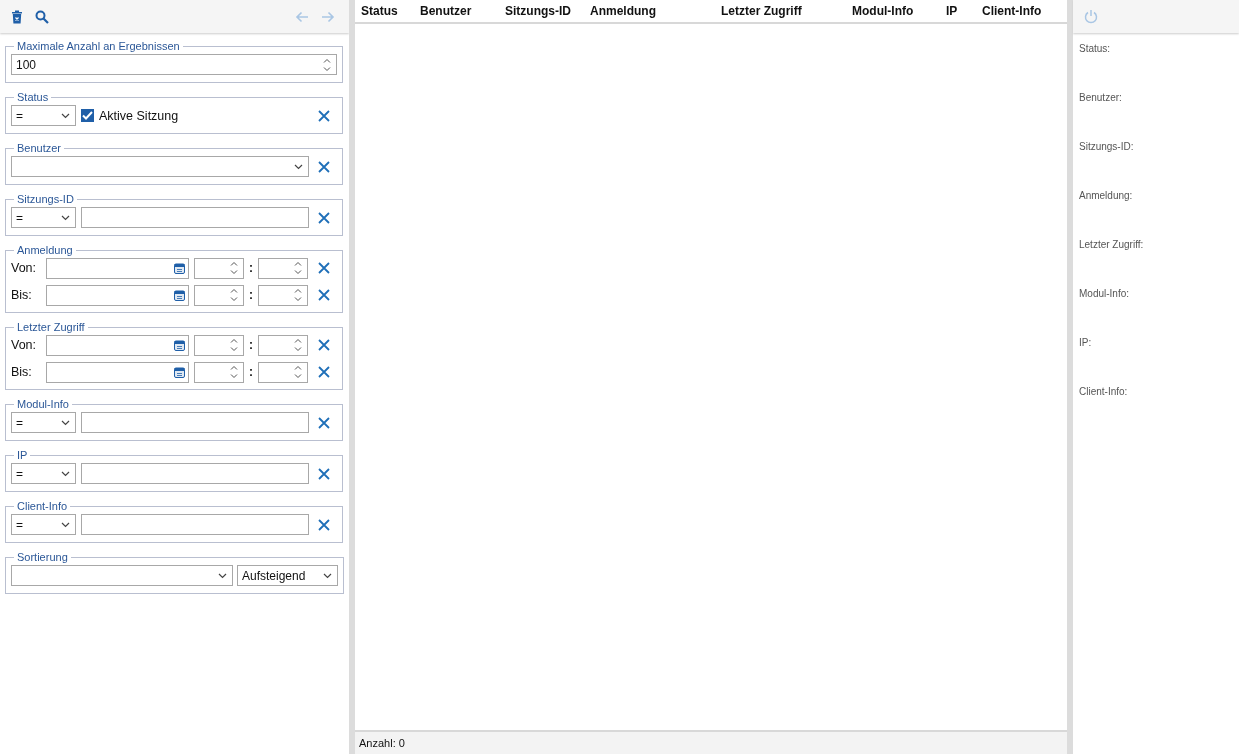  Describe the element at coordinates (87, 115) in the screenshot. I see `checkbox` at that location.